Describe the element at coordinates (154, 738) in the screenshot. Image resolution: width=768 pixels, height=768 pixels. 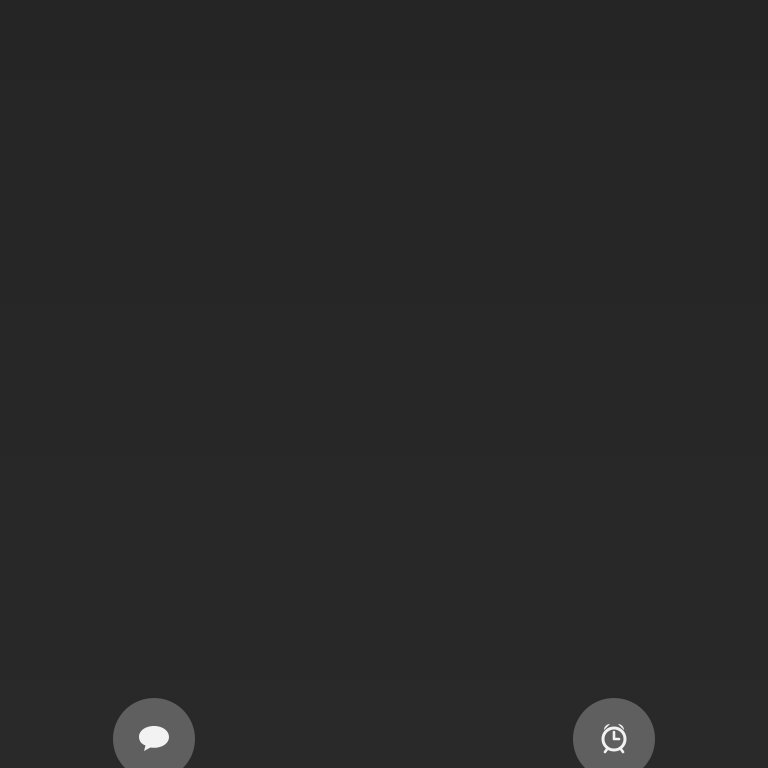
I see `speech-bubble-icon` at that location.